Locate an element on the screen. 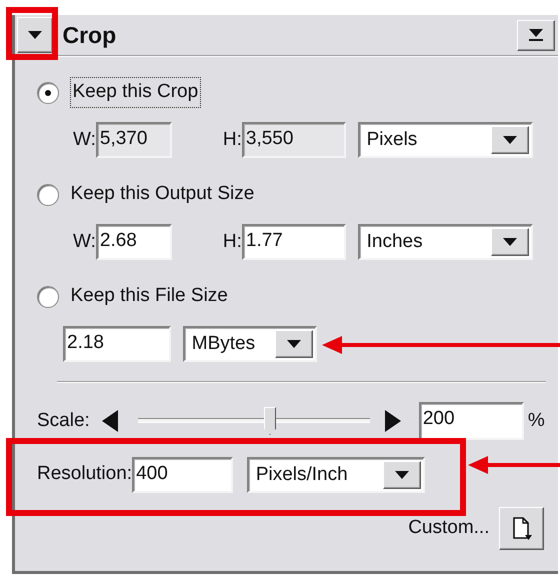  custom-button is located at coordinates (521, 528).